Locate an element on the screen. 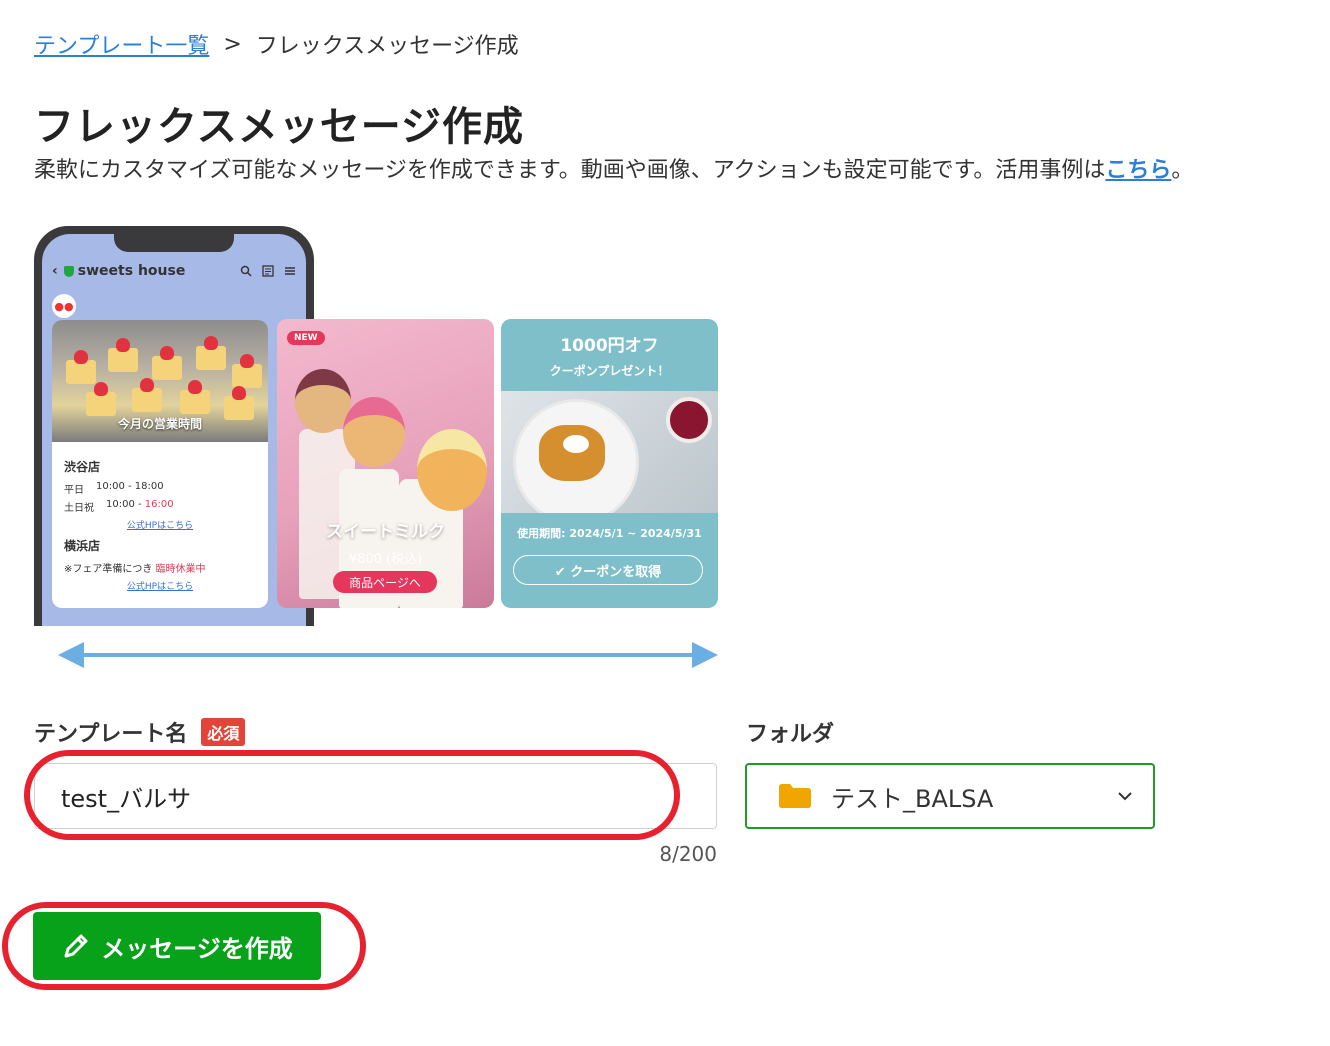 The height and width of the screenshot is (1046, 1330). search-icon is located at coordinates (246, 271).